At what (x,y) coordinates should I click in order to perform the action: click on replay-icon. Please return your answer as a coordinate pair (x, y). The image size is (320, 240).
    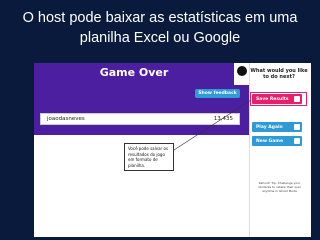
    Looking at the image, I should click on (297, 127).